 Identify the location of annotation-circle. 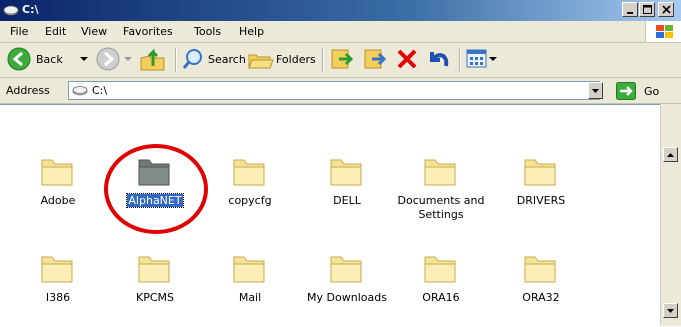
(156, 189).